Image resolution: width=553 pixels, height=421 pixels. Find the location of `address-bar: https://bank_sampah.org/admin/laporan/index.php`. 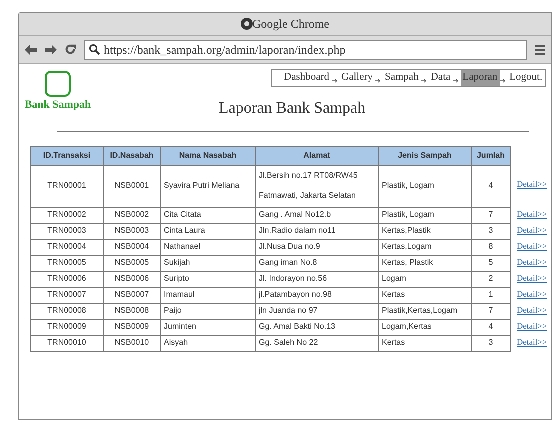

address-bar: https://bank_sampah.org/admin/laporan/index.php is located at coordinates (305, 50).